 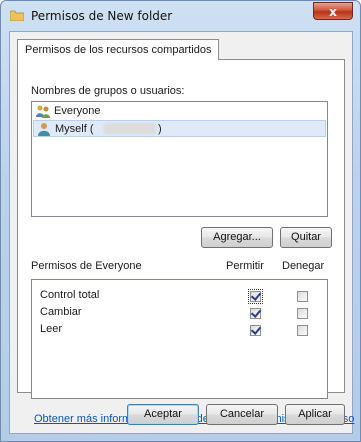 I want to click on allow-checkbox-cambiar, so click(x=256, y=313).